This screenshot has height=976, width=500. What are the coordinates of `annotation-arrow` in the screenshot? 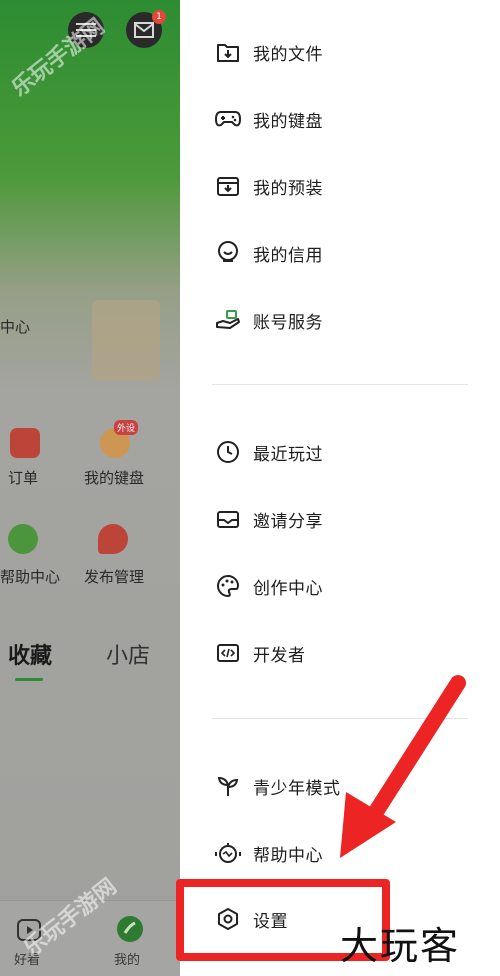 It's located at (403, 766).